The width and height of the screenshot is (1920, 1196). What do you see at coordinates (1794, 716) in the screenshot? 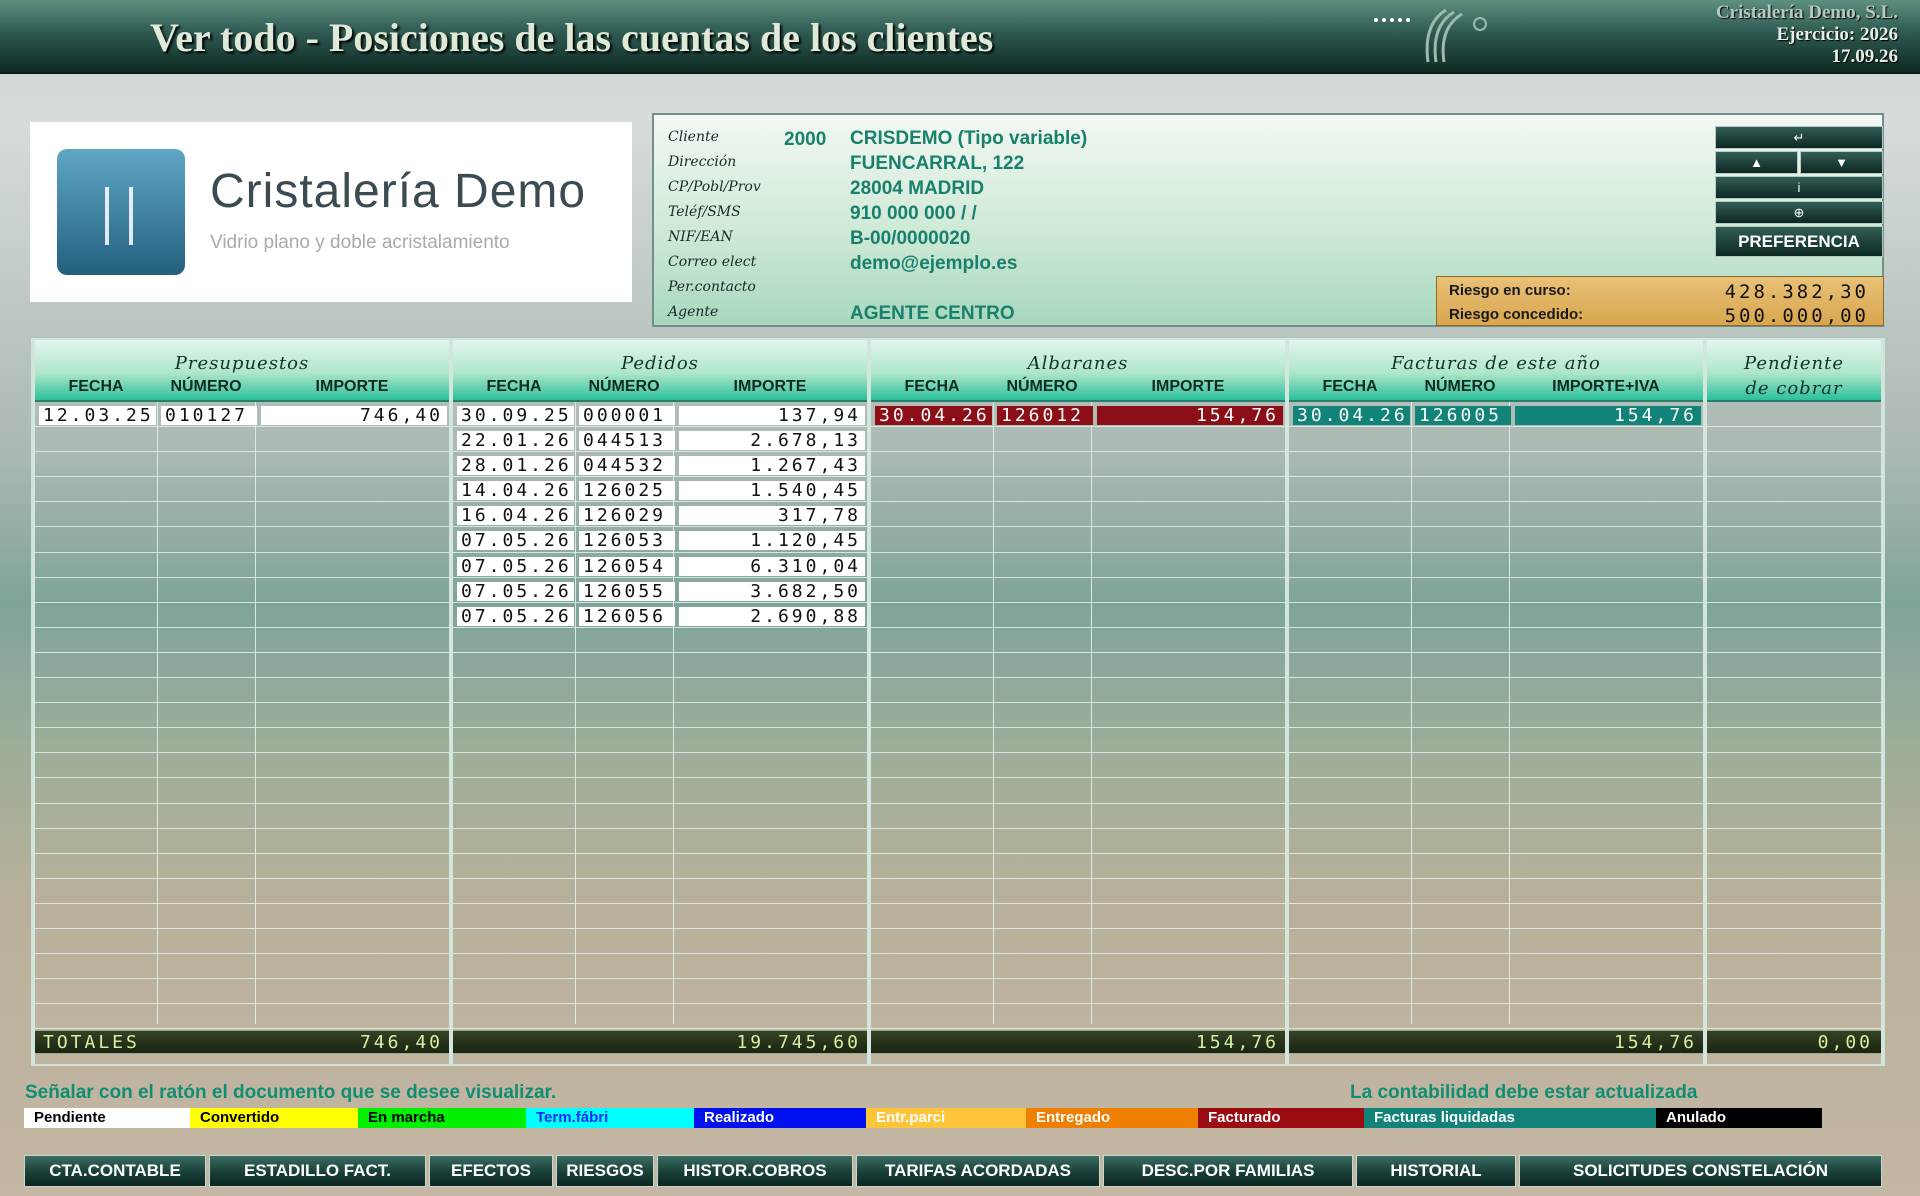
I see `pendiente-rows` at bounding box center [1794, 716].